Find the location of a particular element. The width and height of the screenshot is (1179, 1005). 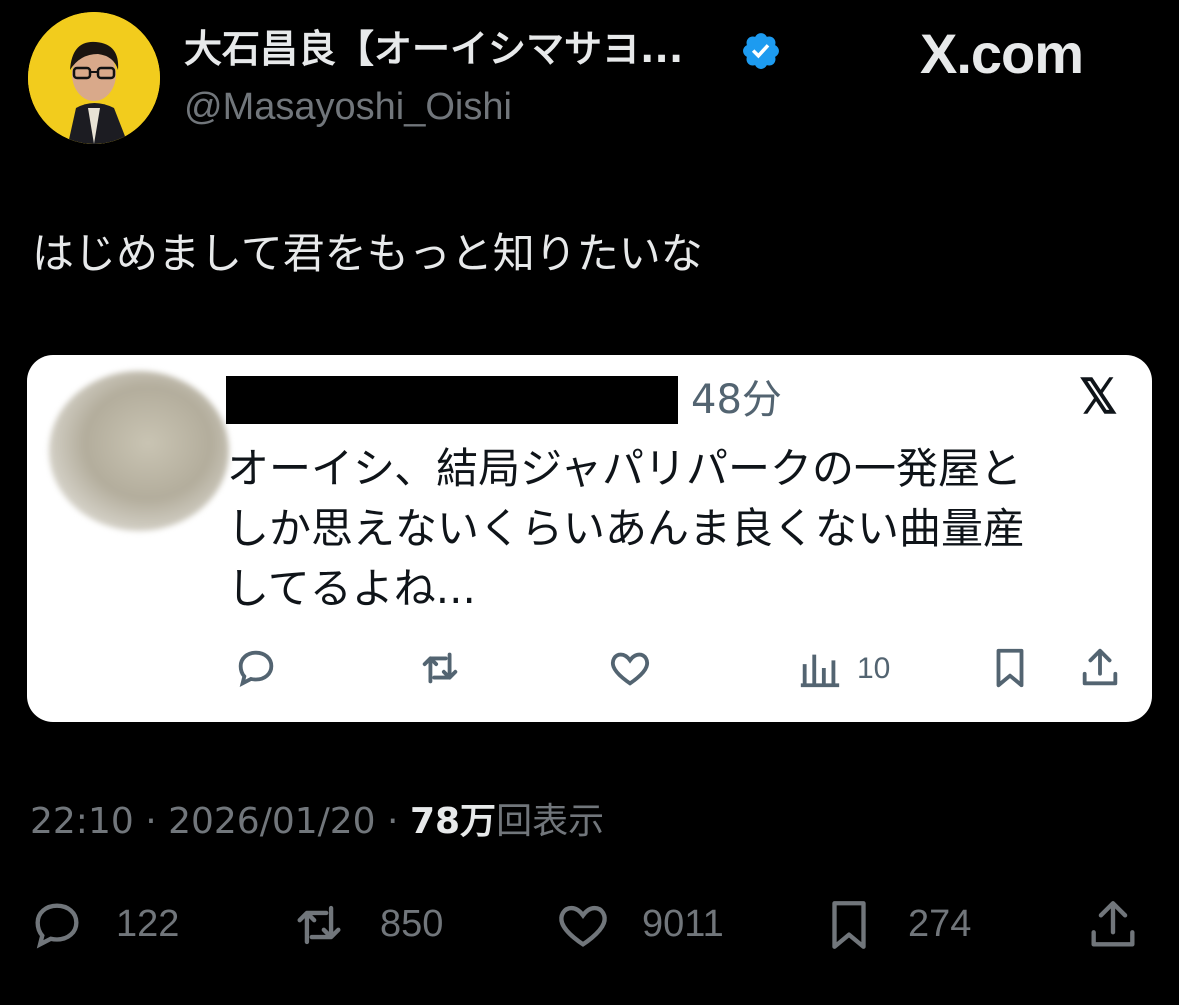

like-count: 9011 is located at coordinates (683, 924).